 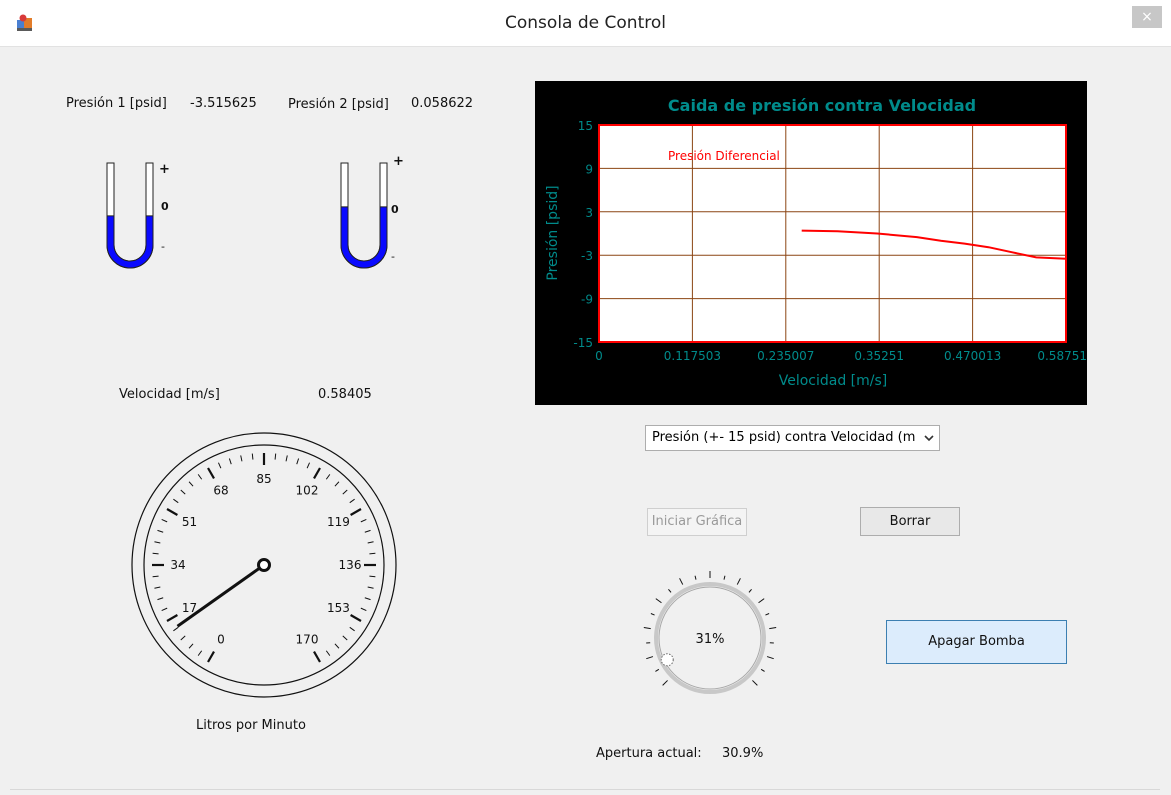 I want to click on pressure1-value: -3.515625, so click(x=223, y=103).